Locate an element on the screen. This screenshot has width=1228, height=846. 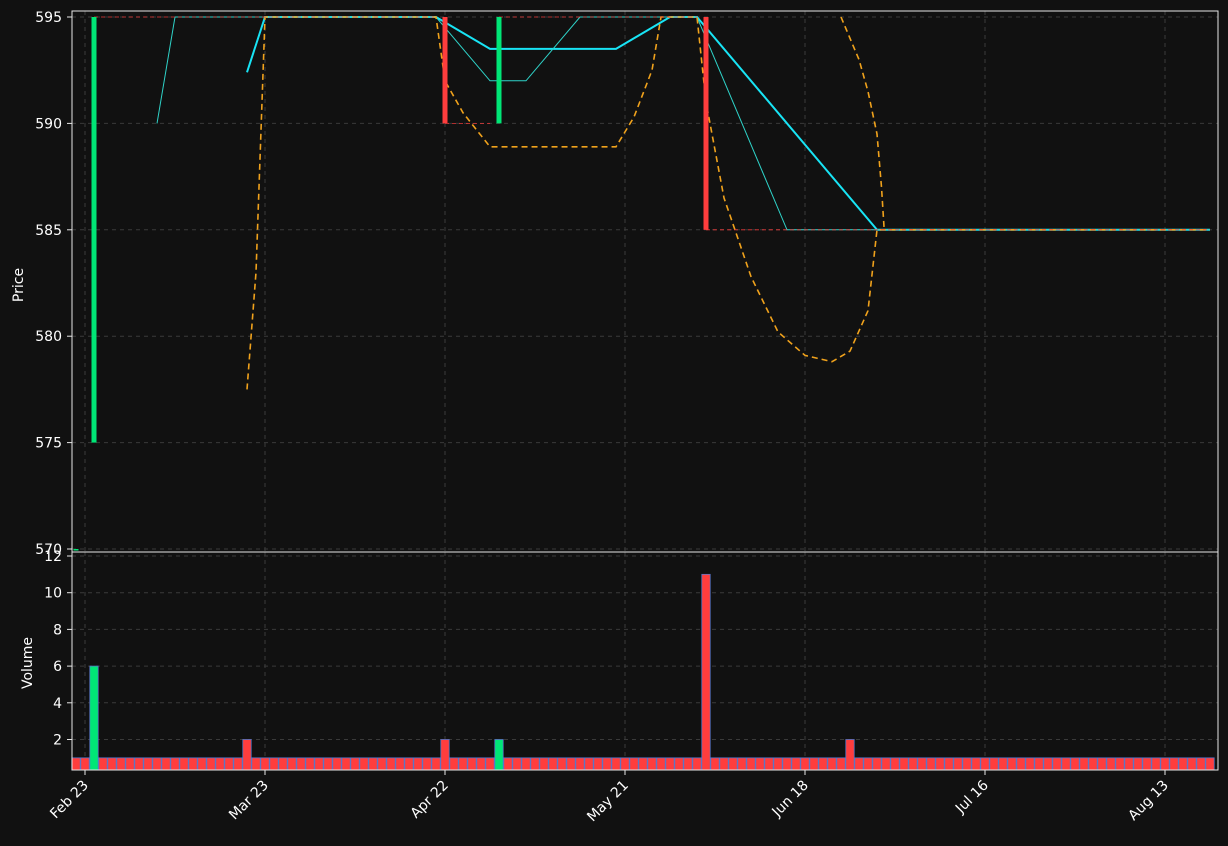
price-y-tick-label: 580 is located at coordinates (48, 337).